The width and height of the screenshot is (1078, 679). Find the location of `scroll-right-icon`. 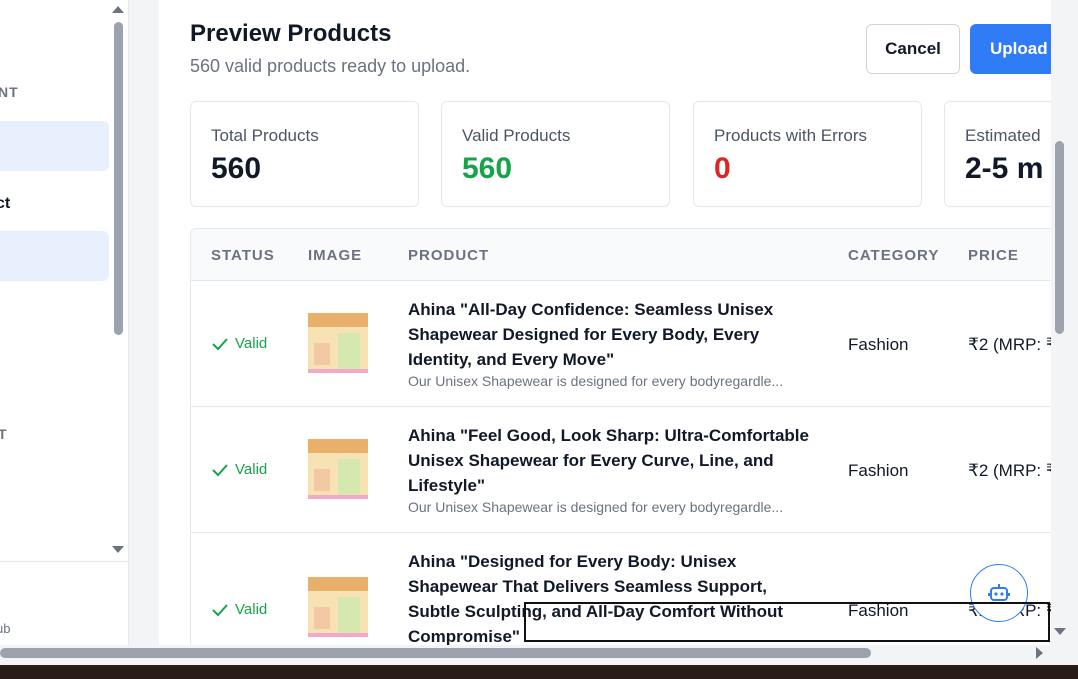

scroll-right-icon is located at coordinates (1039, 653).